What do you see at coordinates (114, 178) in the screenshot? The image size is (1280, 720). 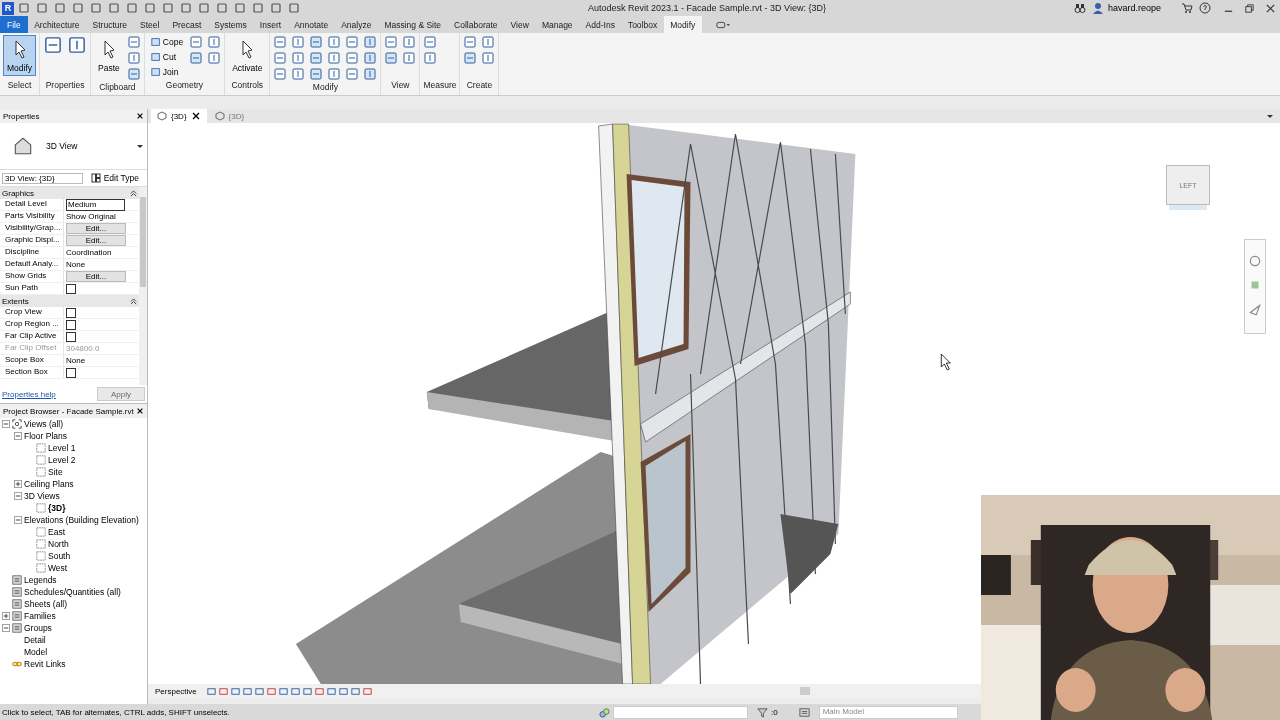 I see `edit-type-button: Edit Type` at bounding box center [114, 178].